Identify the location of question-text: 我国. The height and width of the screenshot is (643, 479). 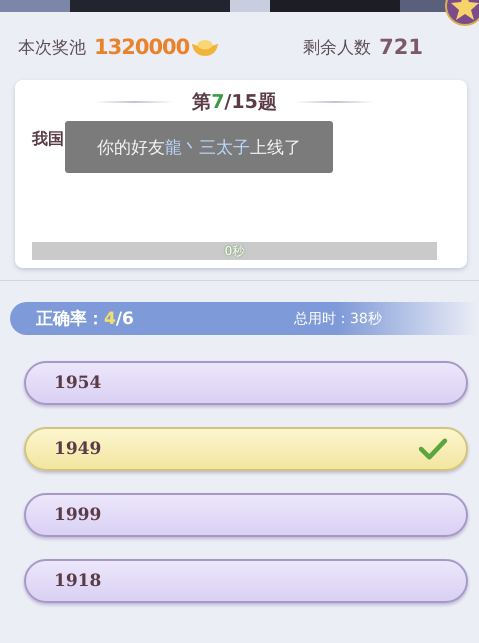
(48, 139).